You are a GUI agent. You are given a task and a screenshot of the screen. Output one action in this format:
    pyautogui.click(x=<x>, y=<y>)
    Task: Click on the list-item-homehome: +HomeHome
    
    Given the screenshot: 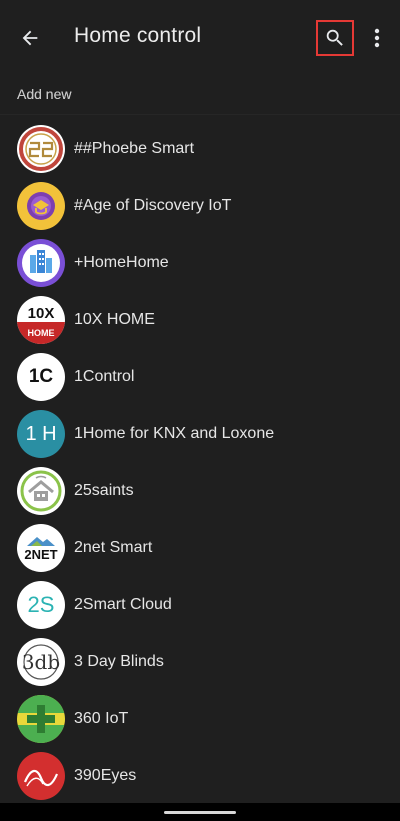 What is the action you would take?
    pyautogui.click(x=200, y=263)
    